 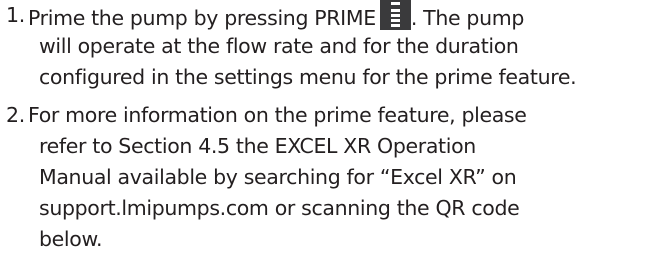 What do you see at coordinates (395, 15) in the screenshot?
I see `prime-button-icon` at bounding box center [395, 15].